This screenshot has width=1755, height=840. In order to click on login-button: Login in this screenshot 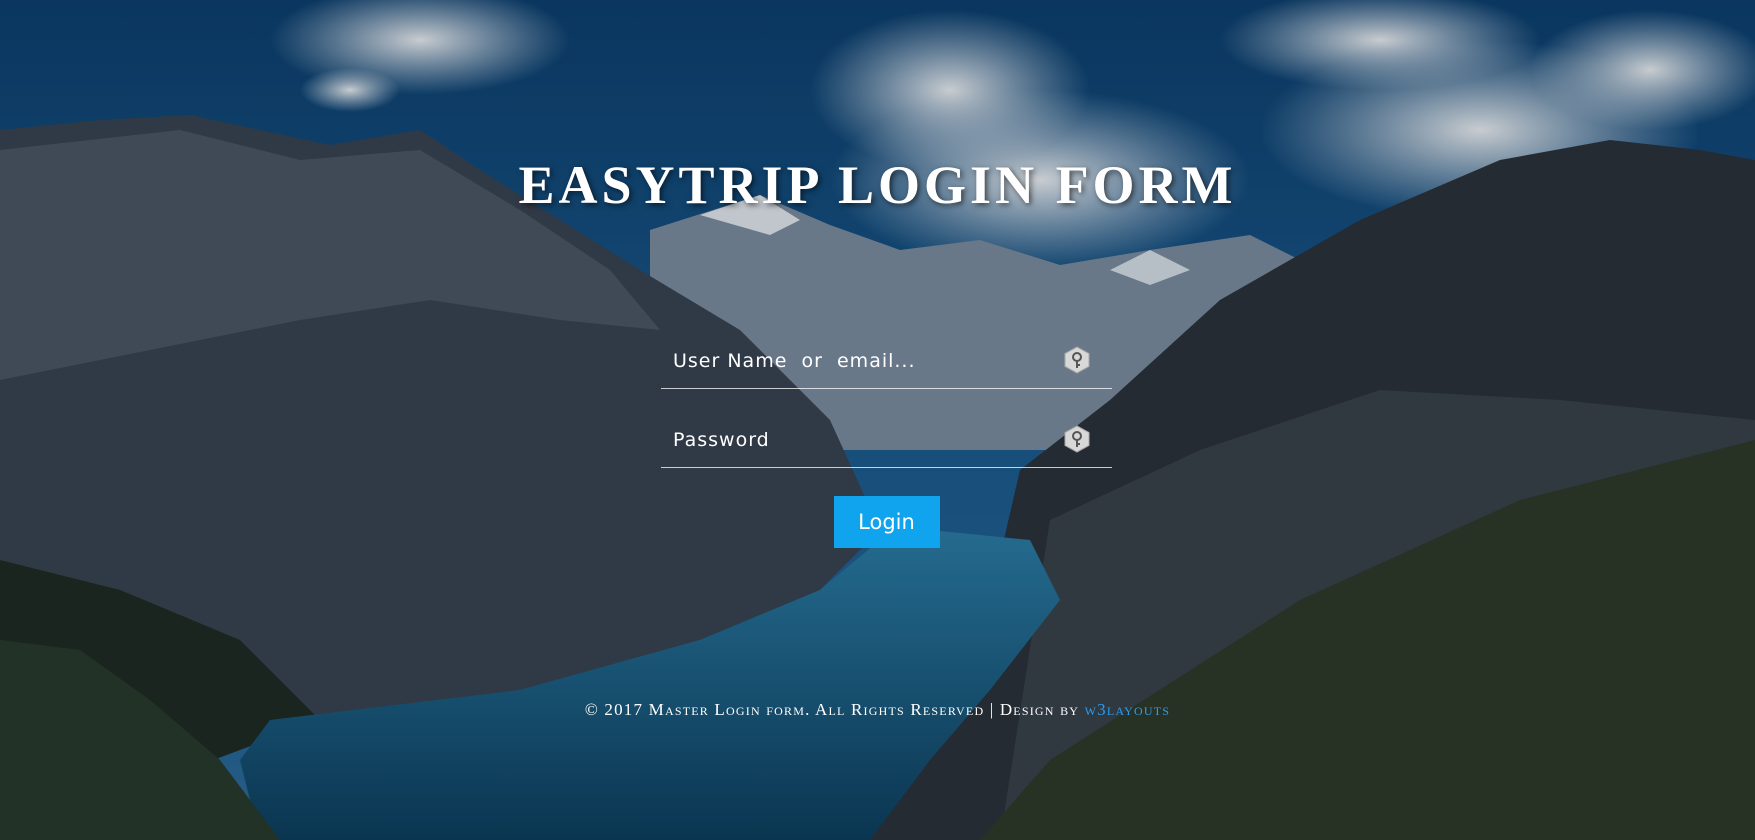, I will do `click(886, 522)`.